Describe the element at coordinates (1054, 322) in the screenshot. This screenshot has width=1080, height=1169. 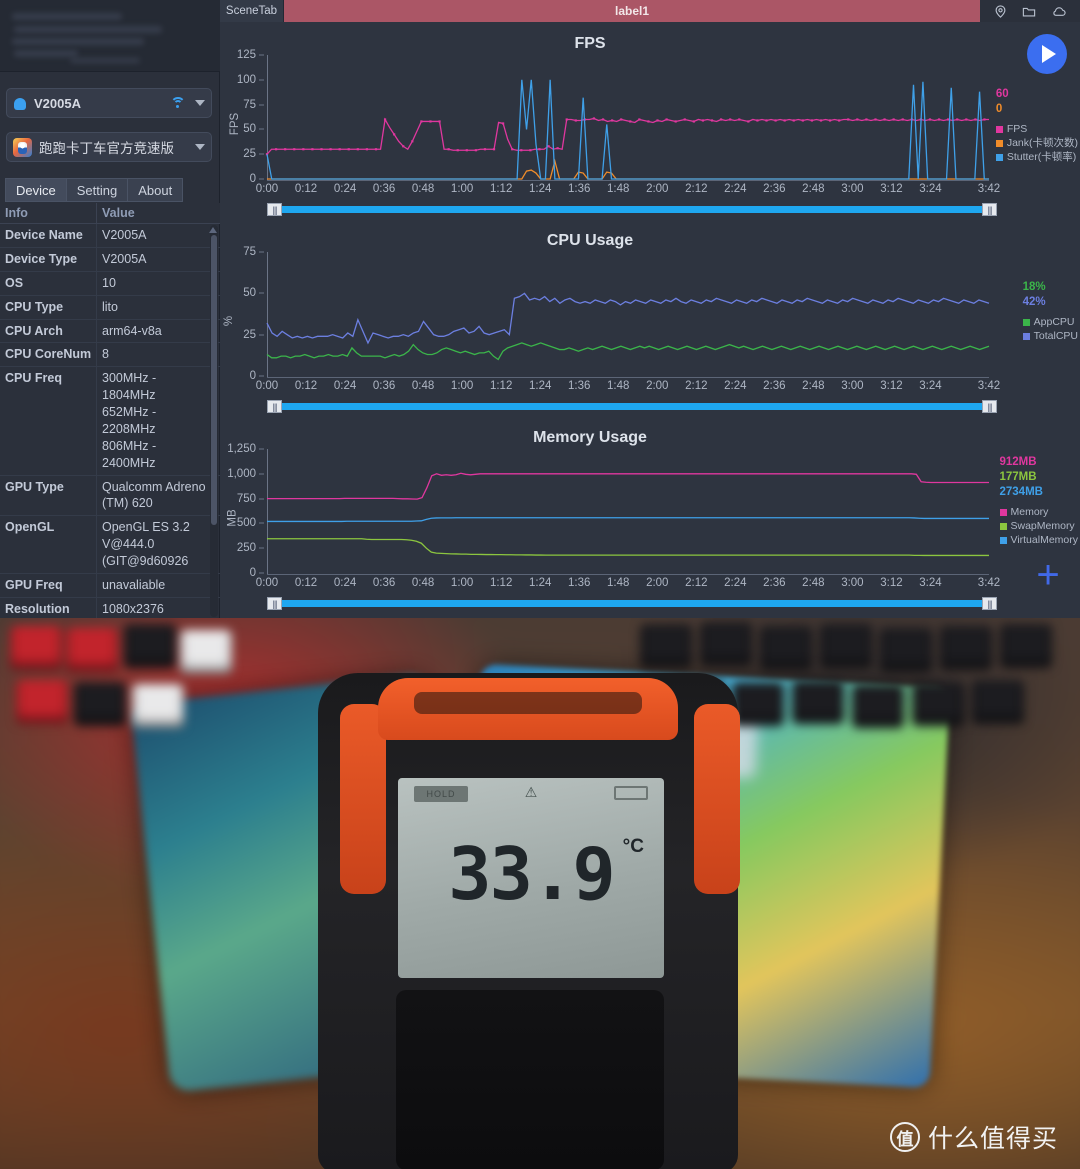
I see `legend-label: AppCPU` at that location.